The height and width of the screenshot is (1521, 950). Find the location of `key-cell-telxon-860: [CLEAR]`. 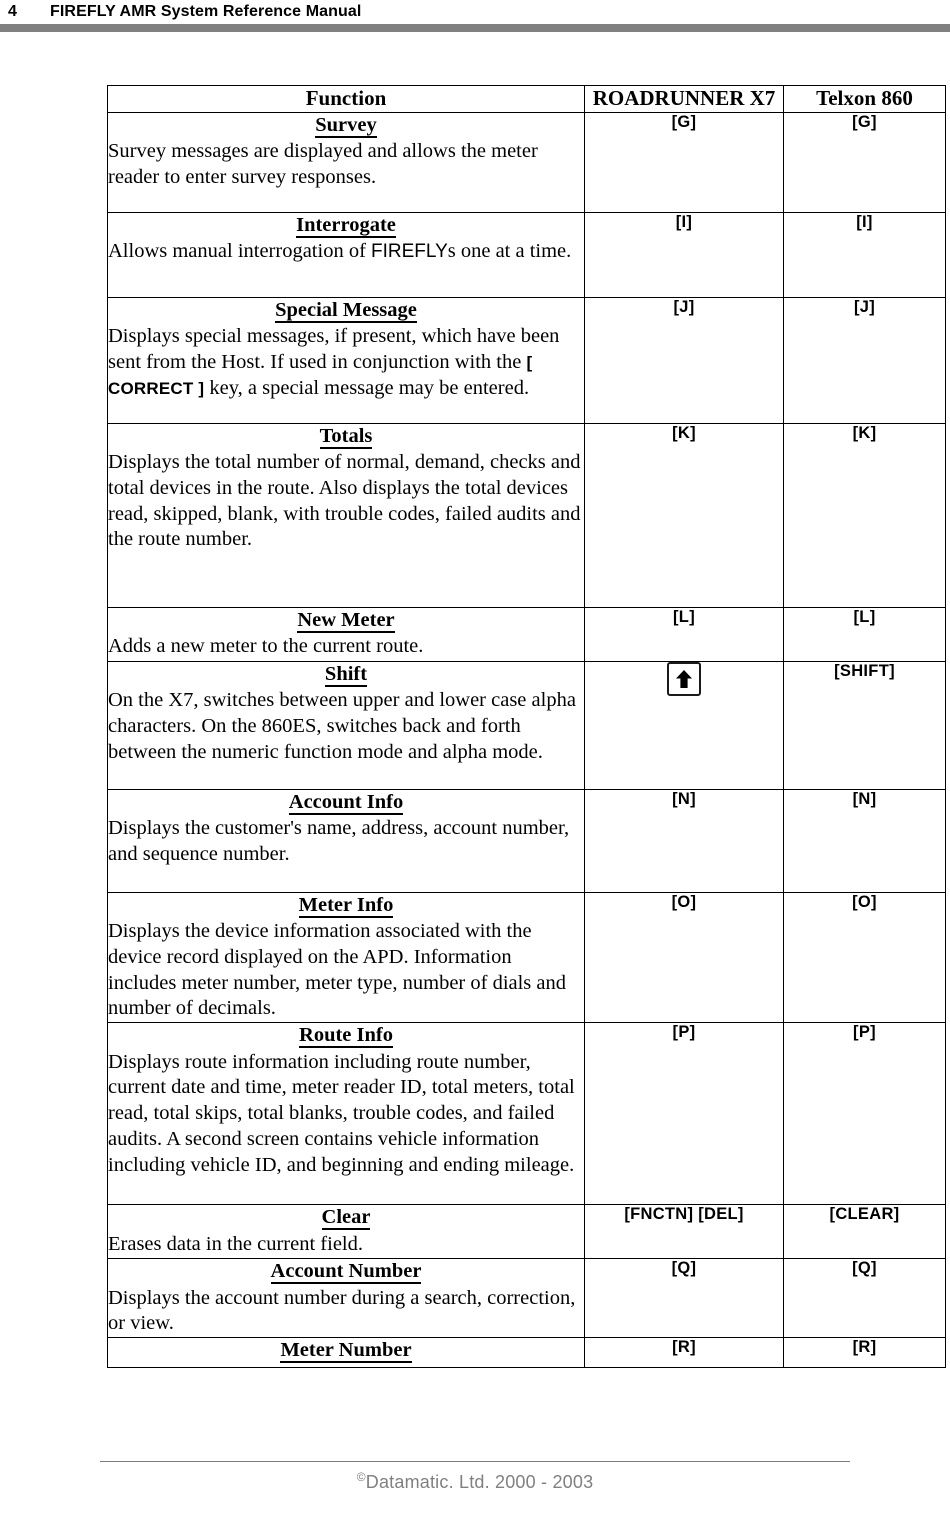

key-cell-telxon-860: [CLEAR] is located at coordinates (864, 1232).